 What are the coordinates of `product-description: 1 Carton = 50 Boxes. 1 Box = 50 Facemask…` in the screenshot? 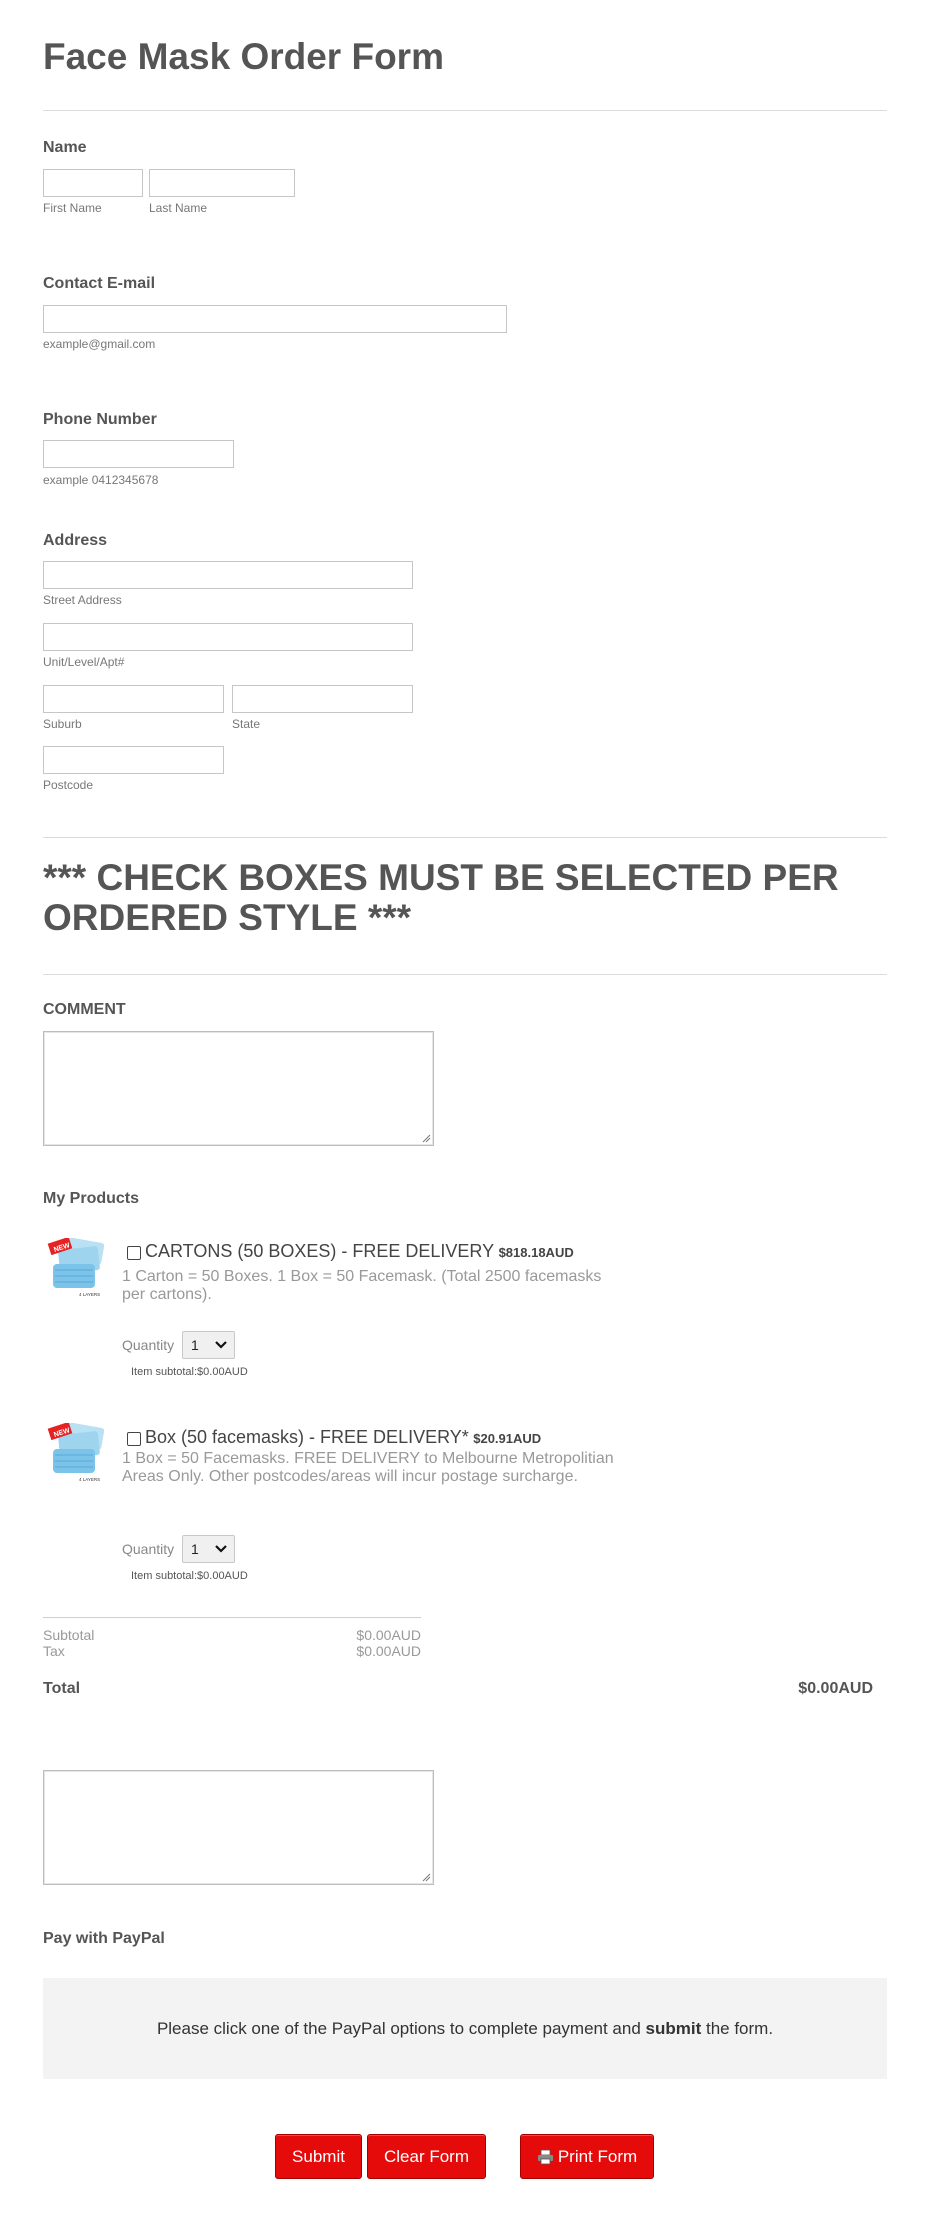 It's located at (362, 1285).